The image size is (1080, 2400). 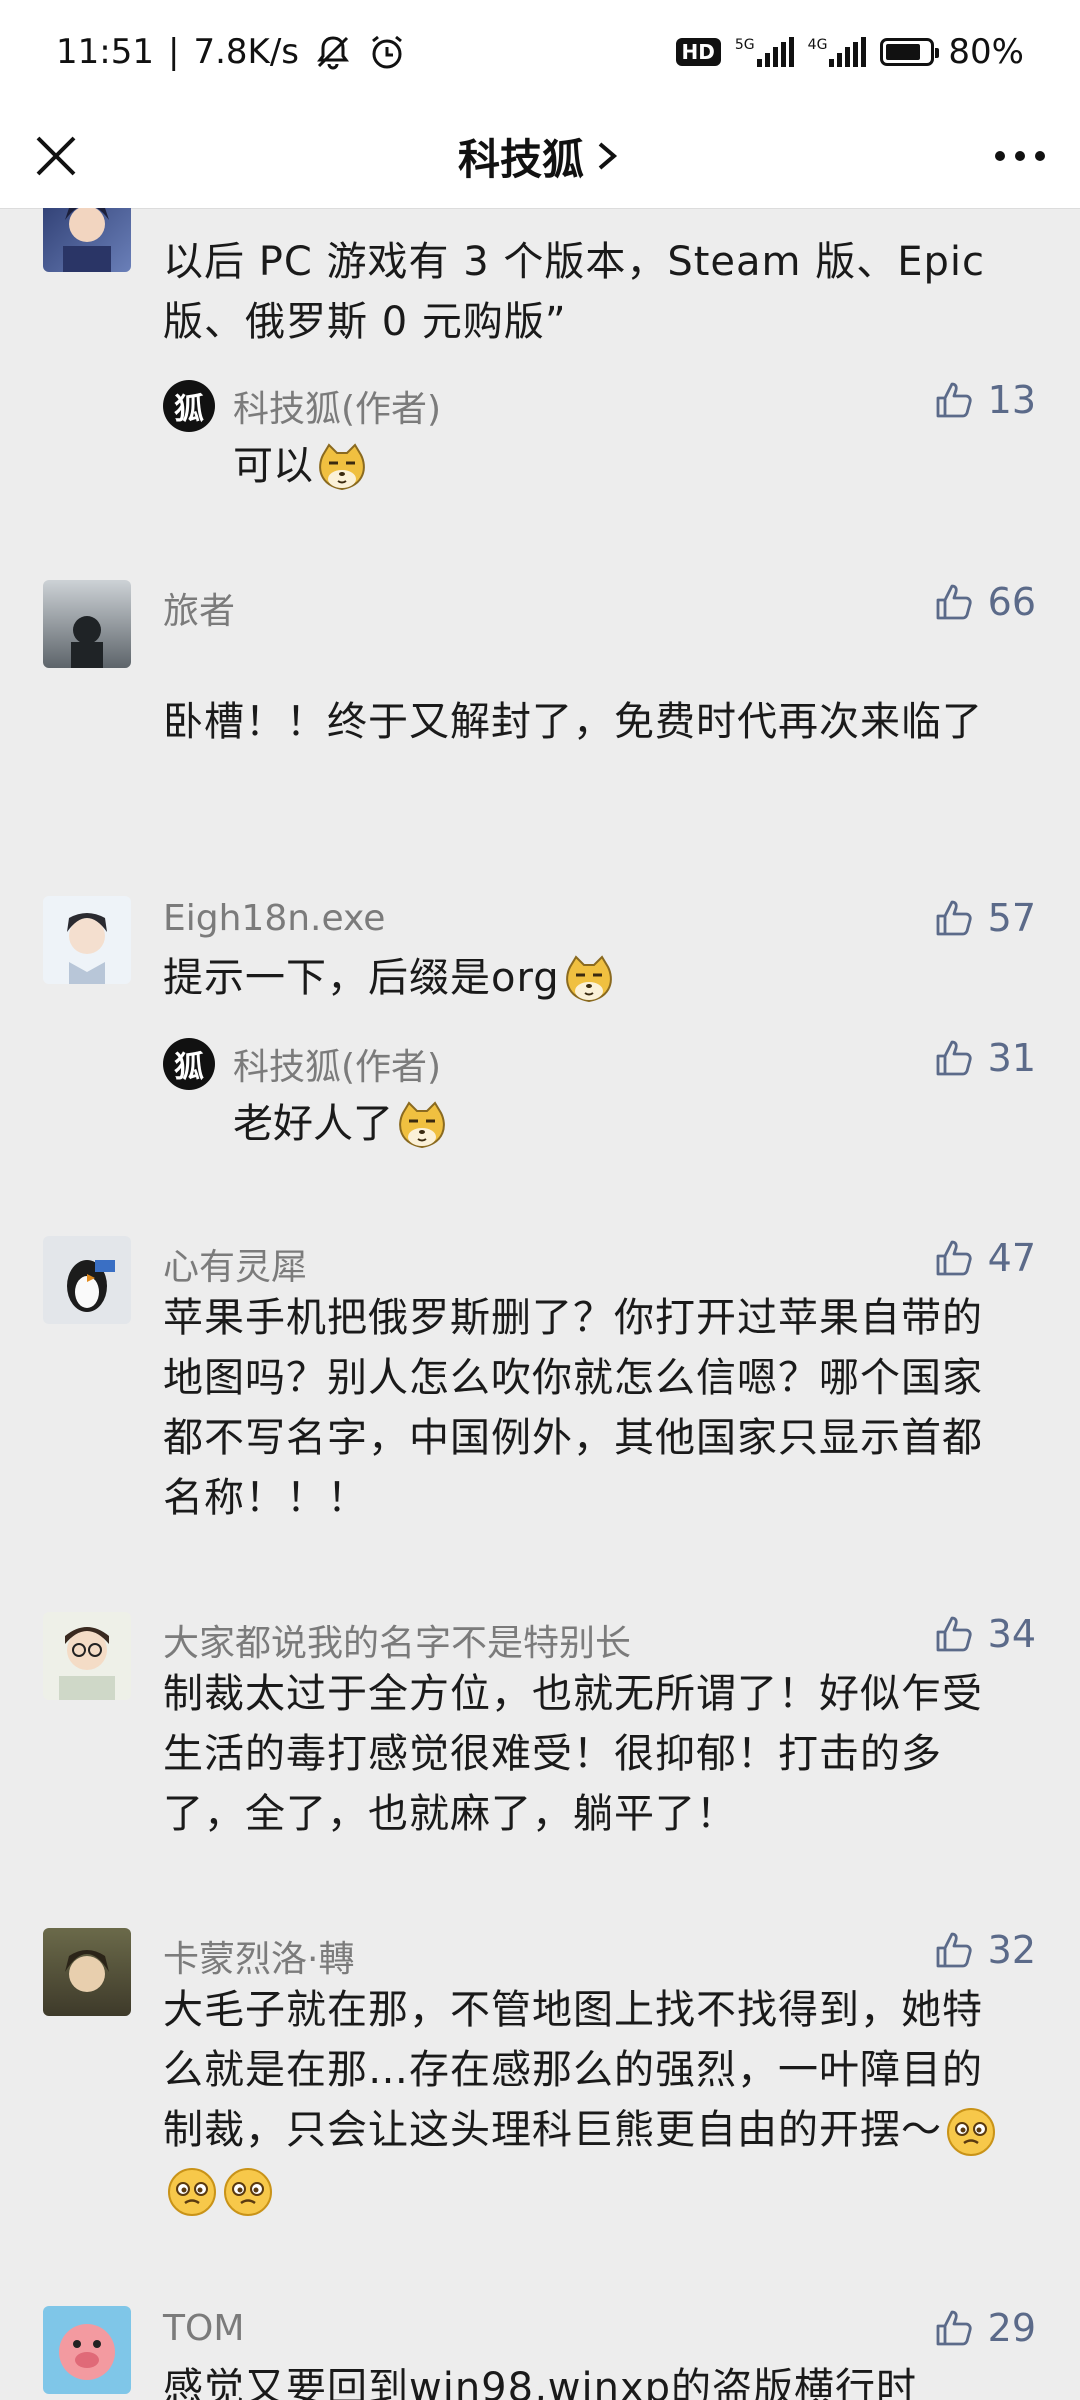 I want to click on like-count: 29, so click(x=1011, y=2328).